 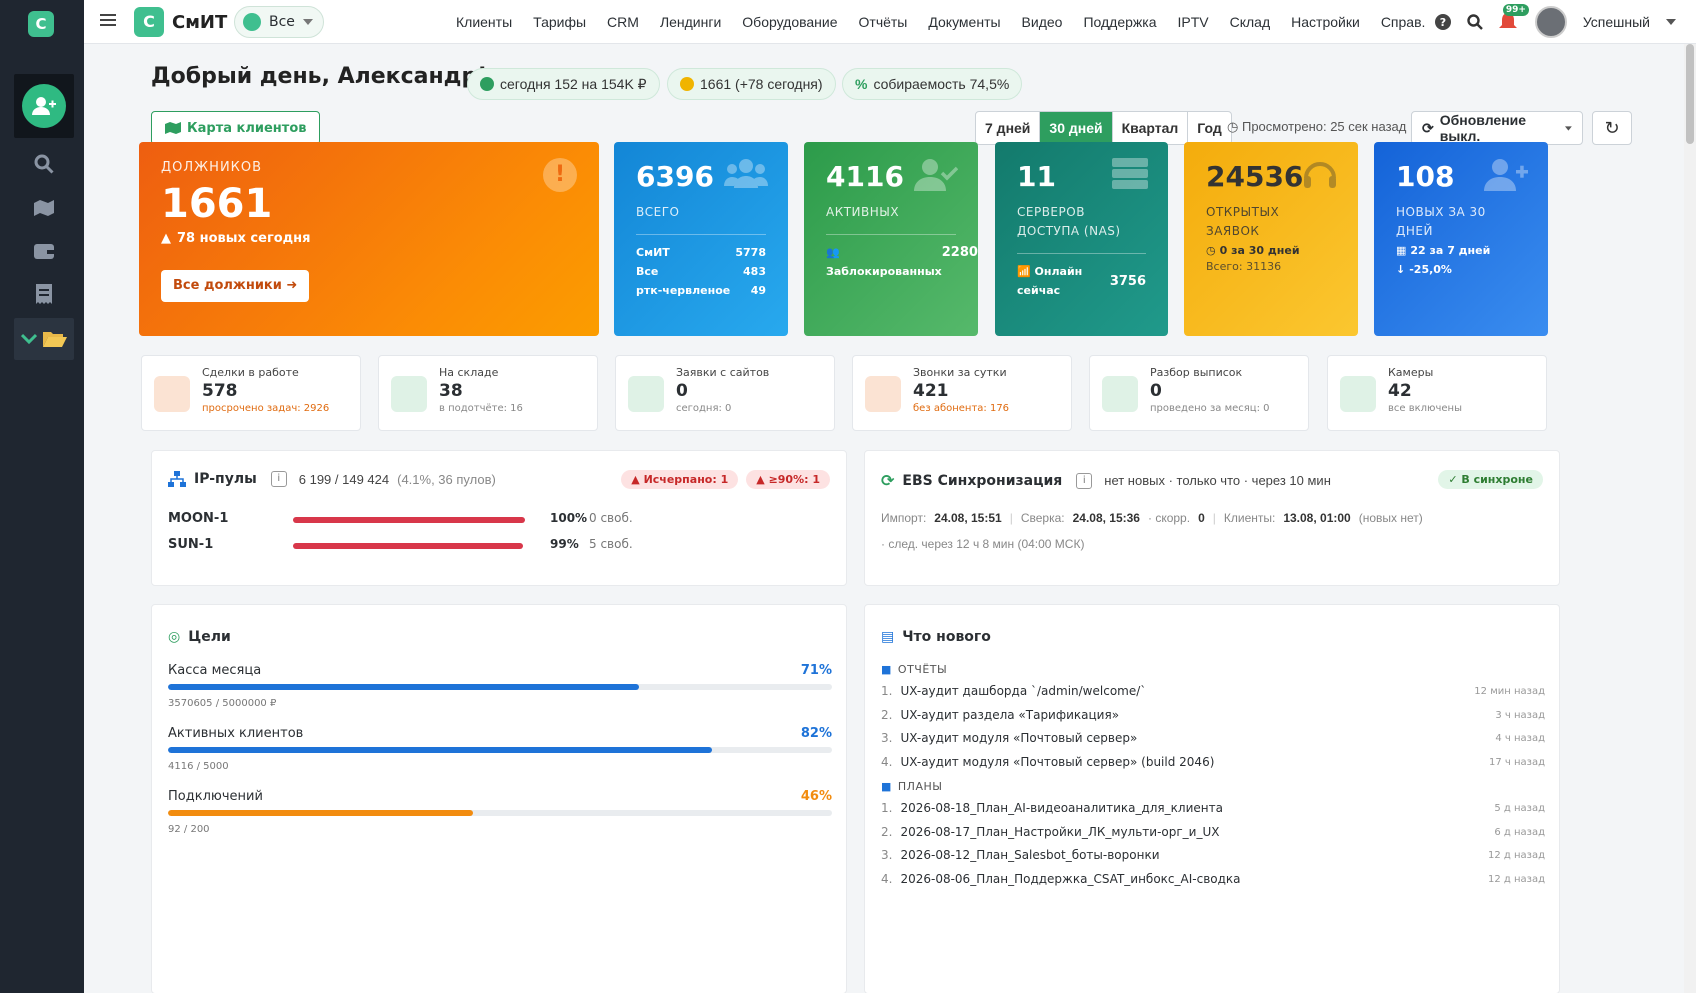 I want to click on mini-stat-value: 578, so click(x=220, y=391).